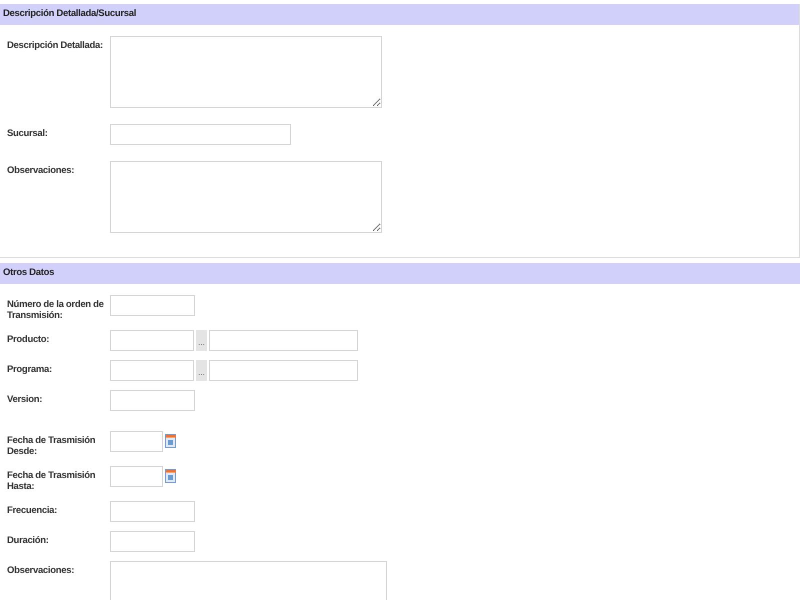 The height and width of the screenshot is (600, 800). What do you see at coordinates (51, 445) in the screenshot?
I see `field-label: Fecha de Trasmisión Desde:` at bounding box center [51, 445].